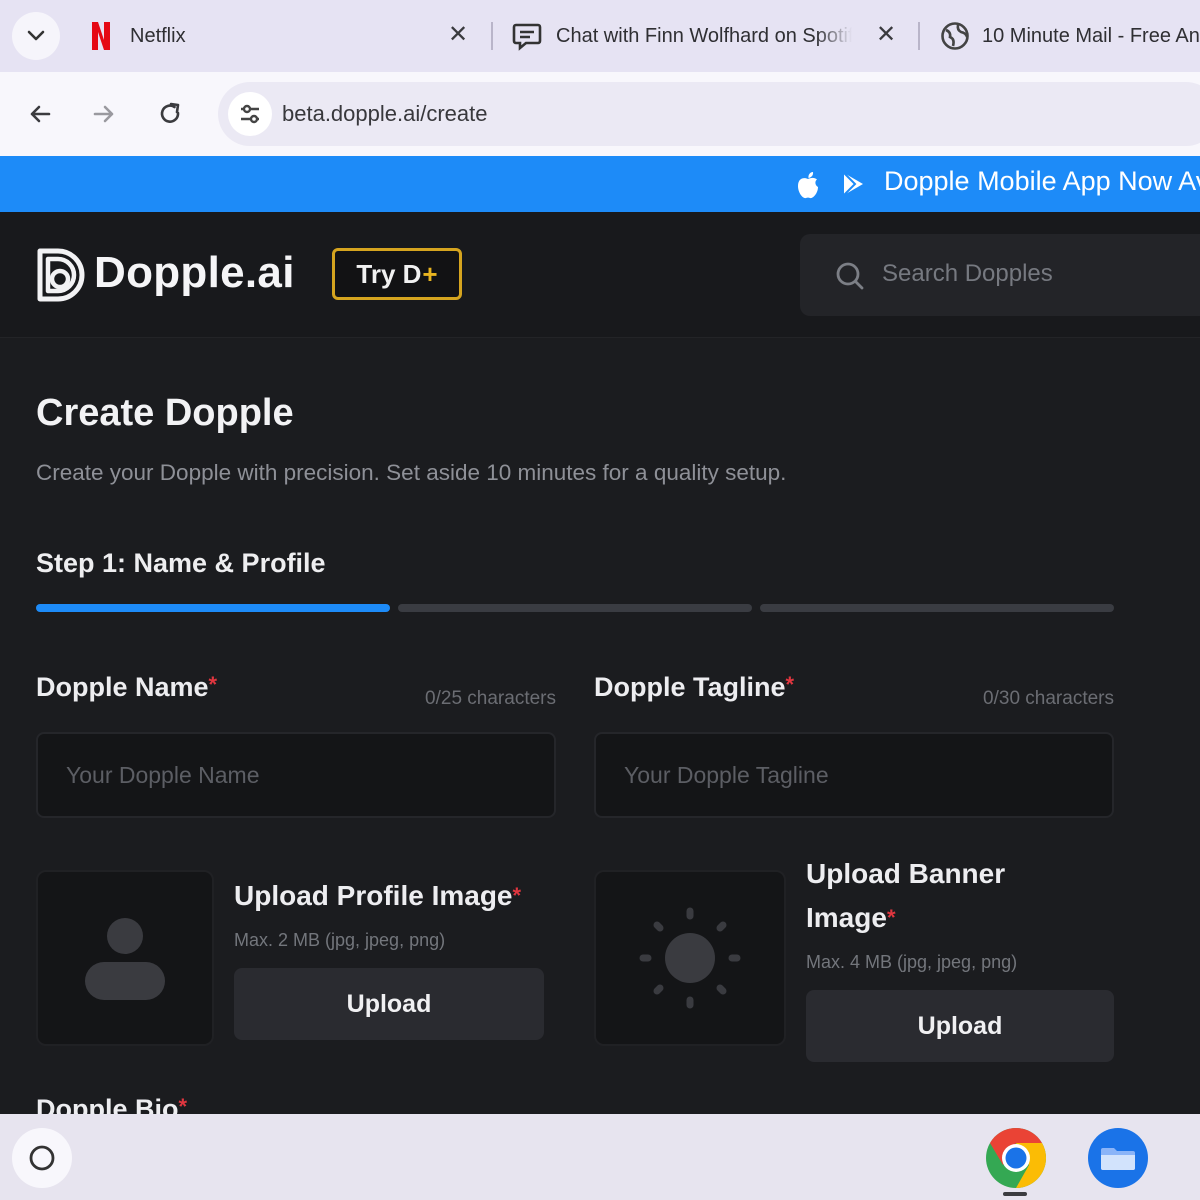  I want to click on search-dopples-input: Search Dopples, so click(1000, 275).